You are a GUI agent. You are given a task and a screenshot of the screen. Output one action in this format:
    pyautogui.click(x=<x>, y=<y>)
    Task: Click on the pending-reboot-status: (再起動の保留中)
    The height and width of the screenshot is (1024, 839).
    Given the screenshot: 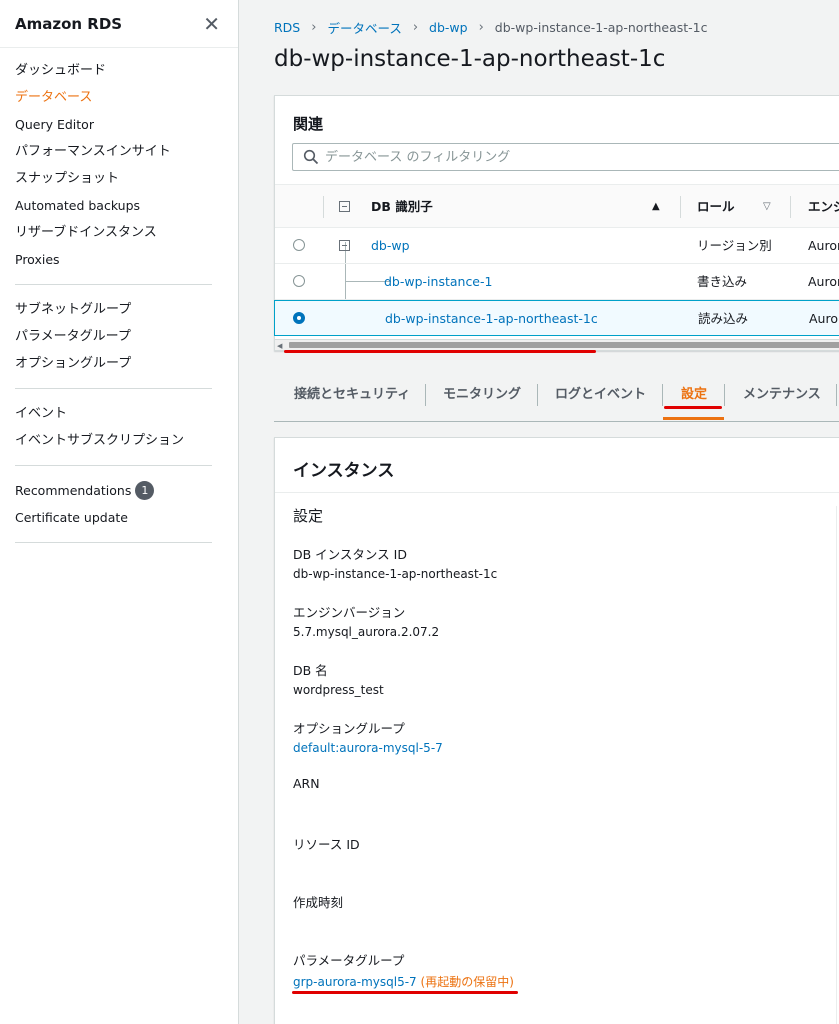 What is the action you would take?
    pyautogui.click(x=467, y=982)
    